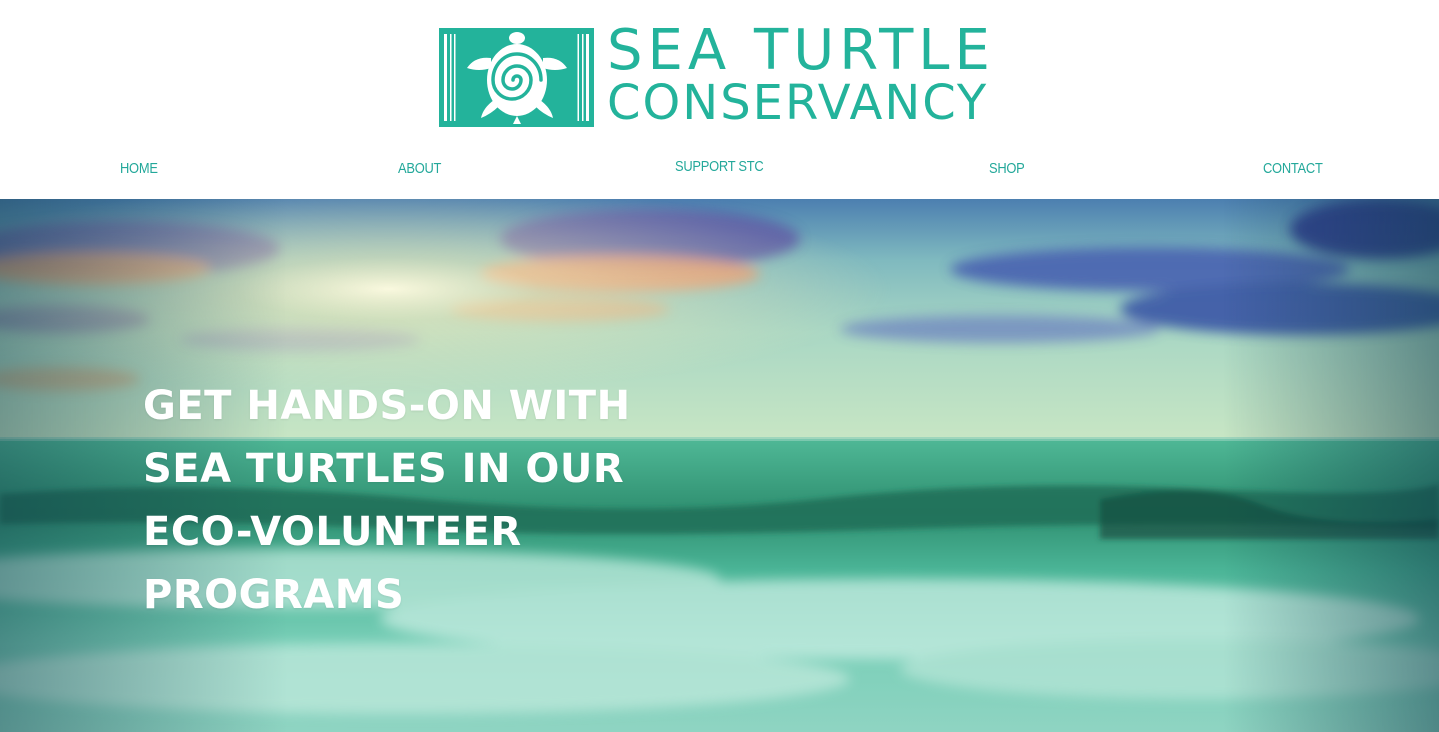  Describe the element at coordinates (384, 469) in the screenshot. I see `hero-headline-line: SEA TURTLES IN OUR` at that location.